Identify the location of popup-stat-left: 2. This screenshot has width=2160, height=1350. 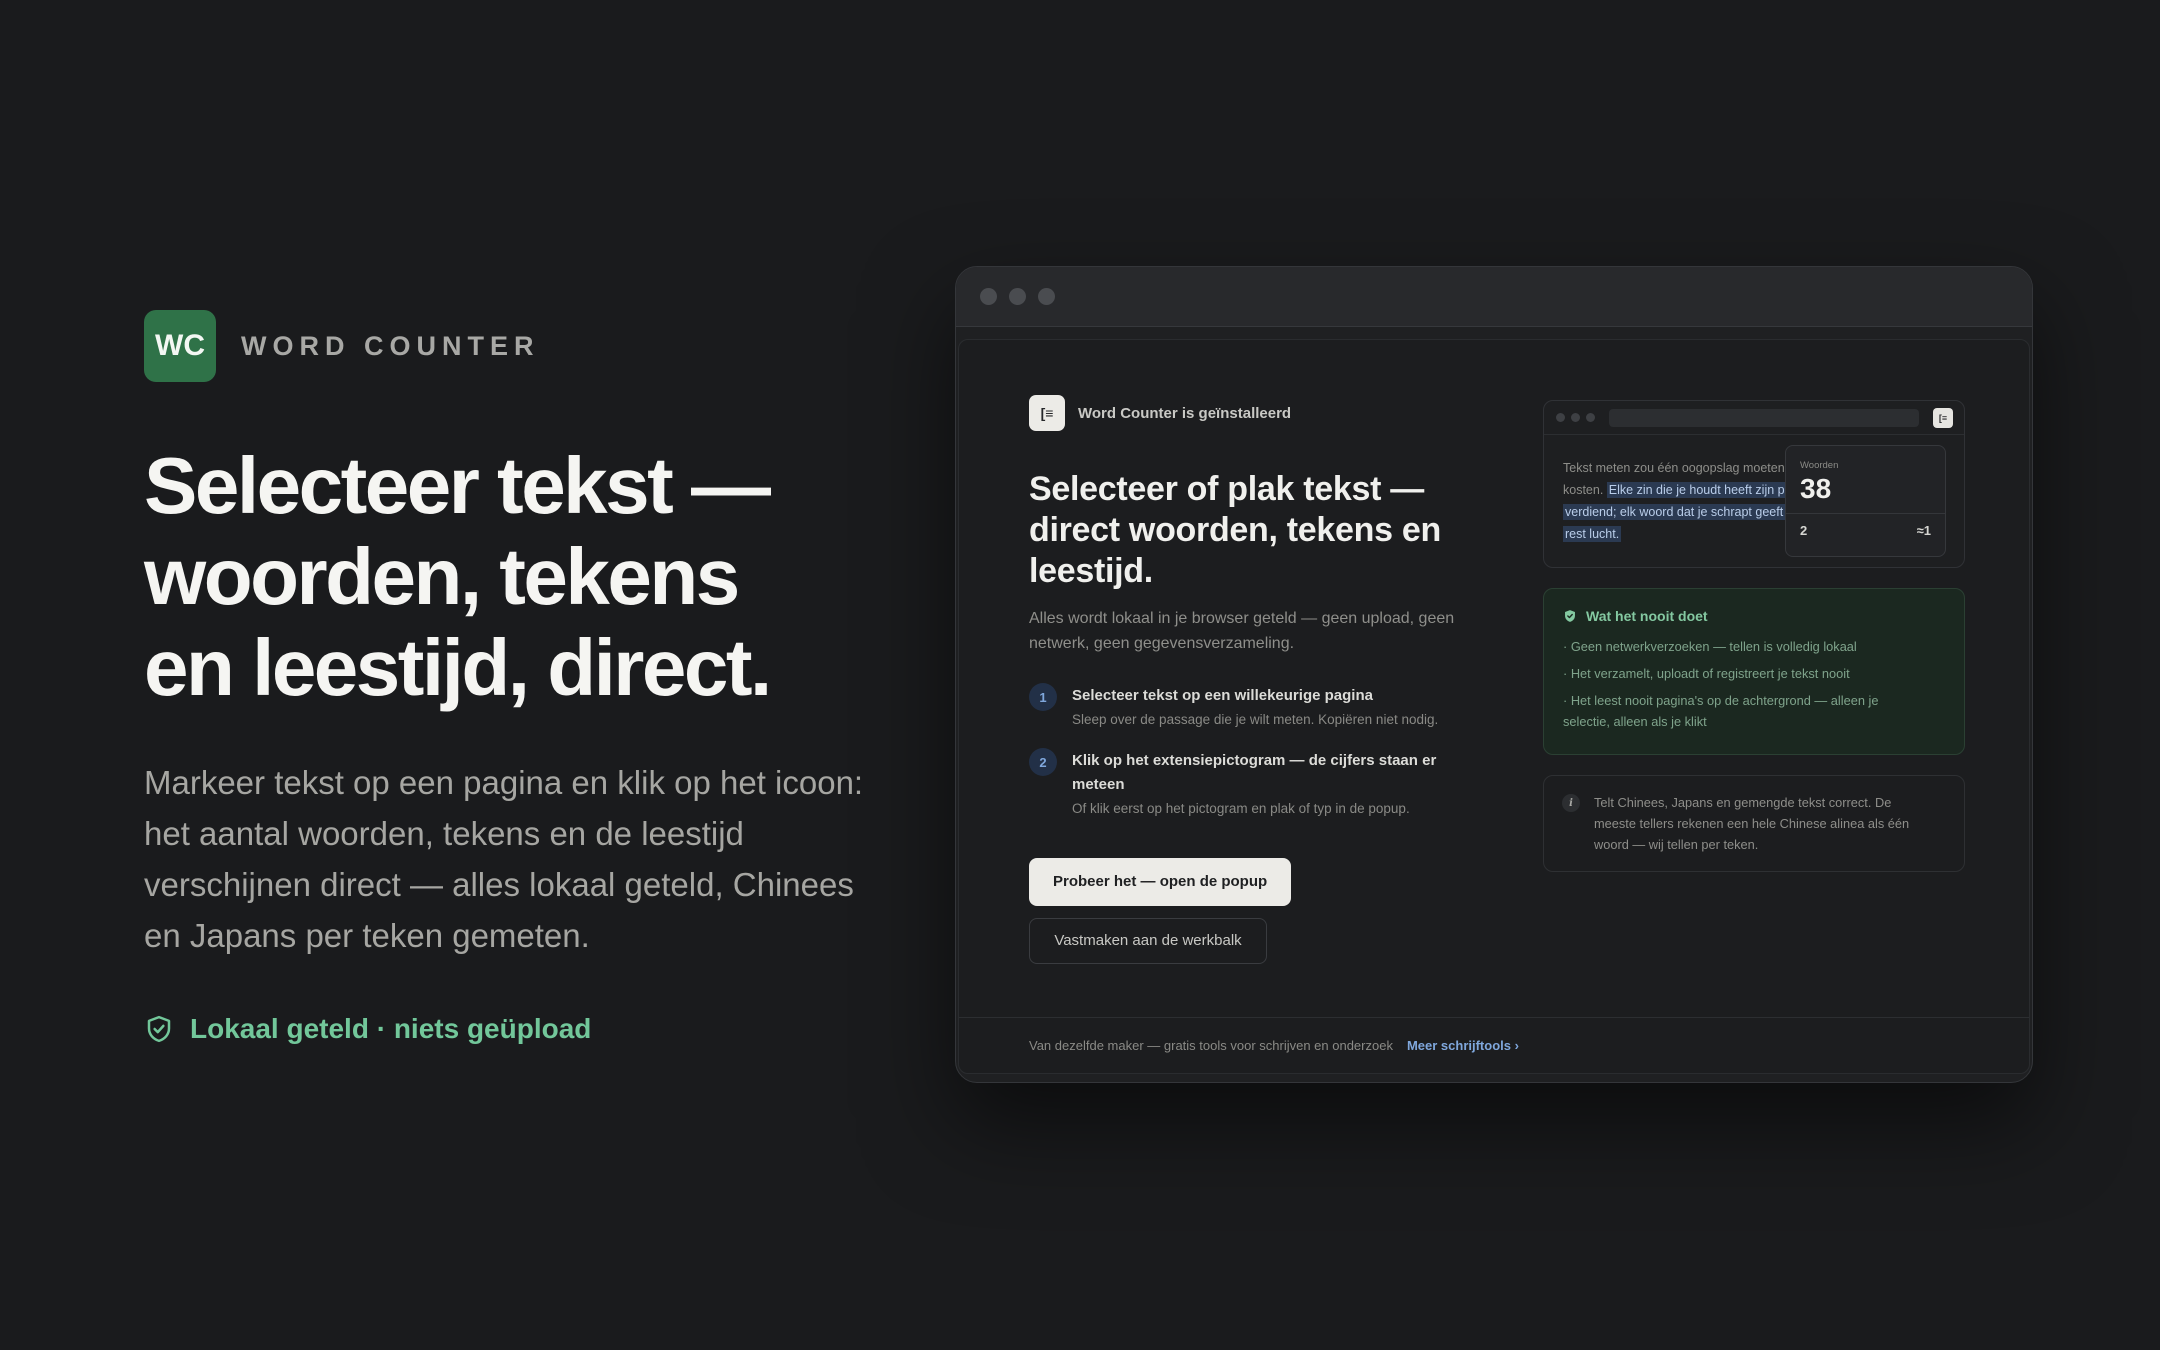
(1804, 530).